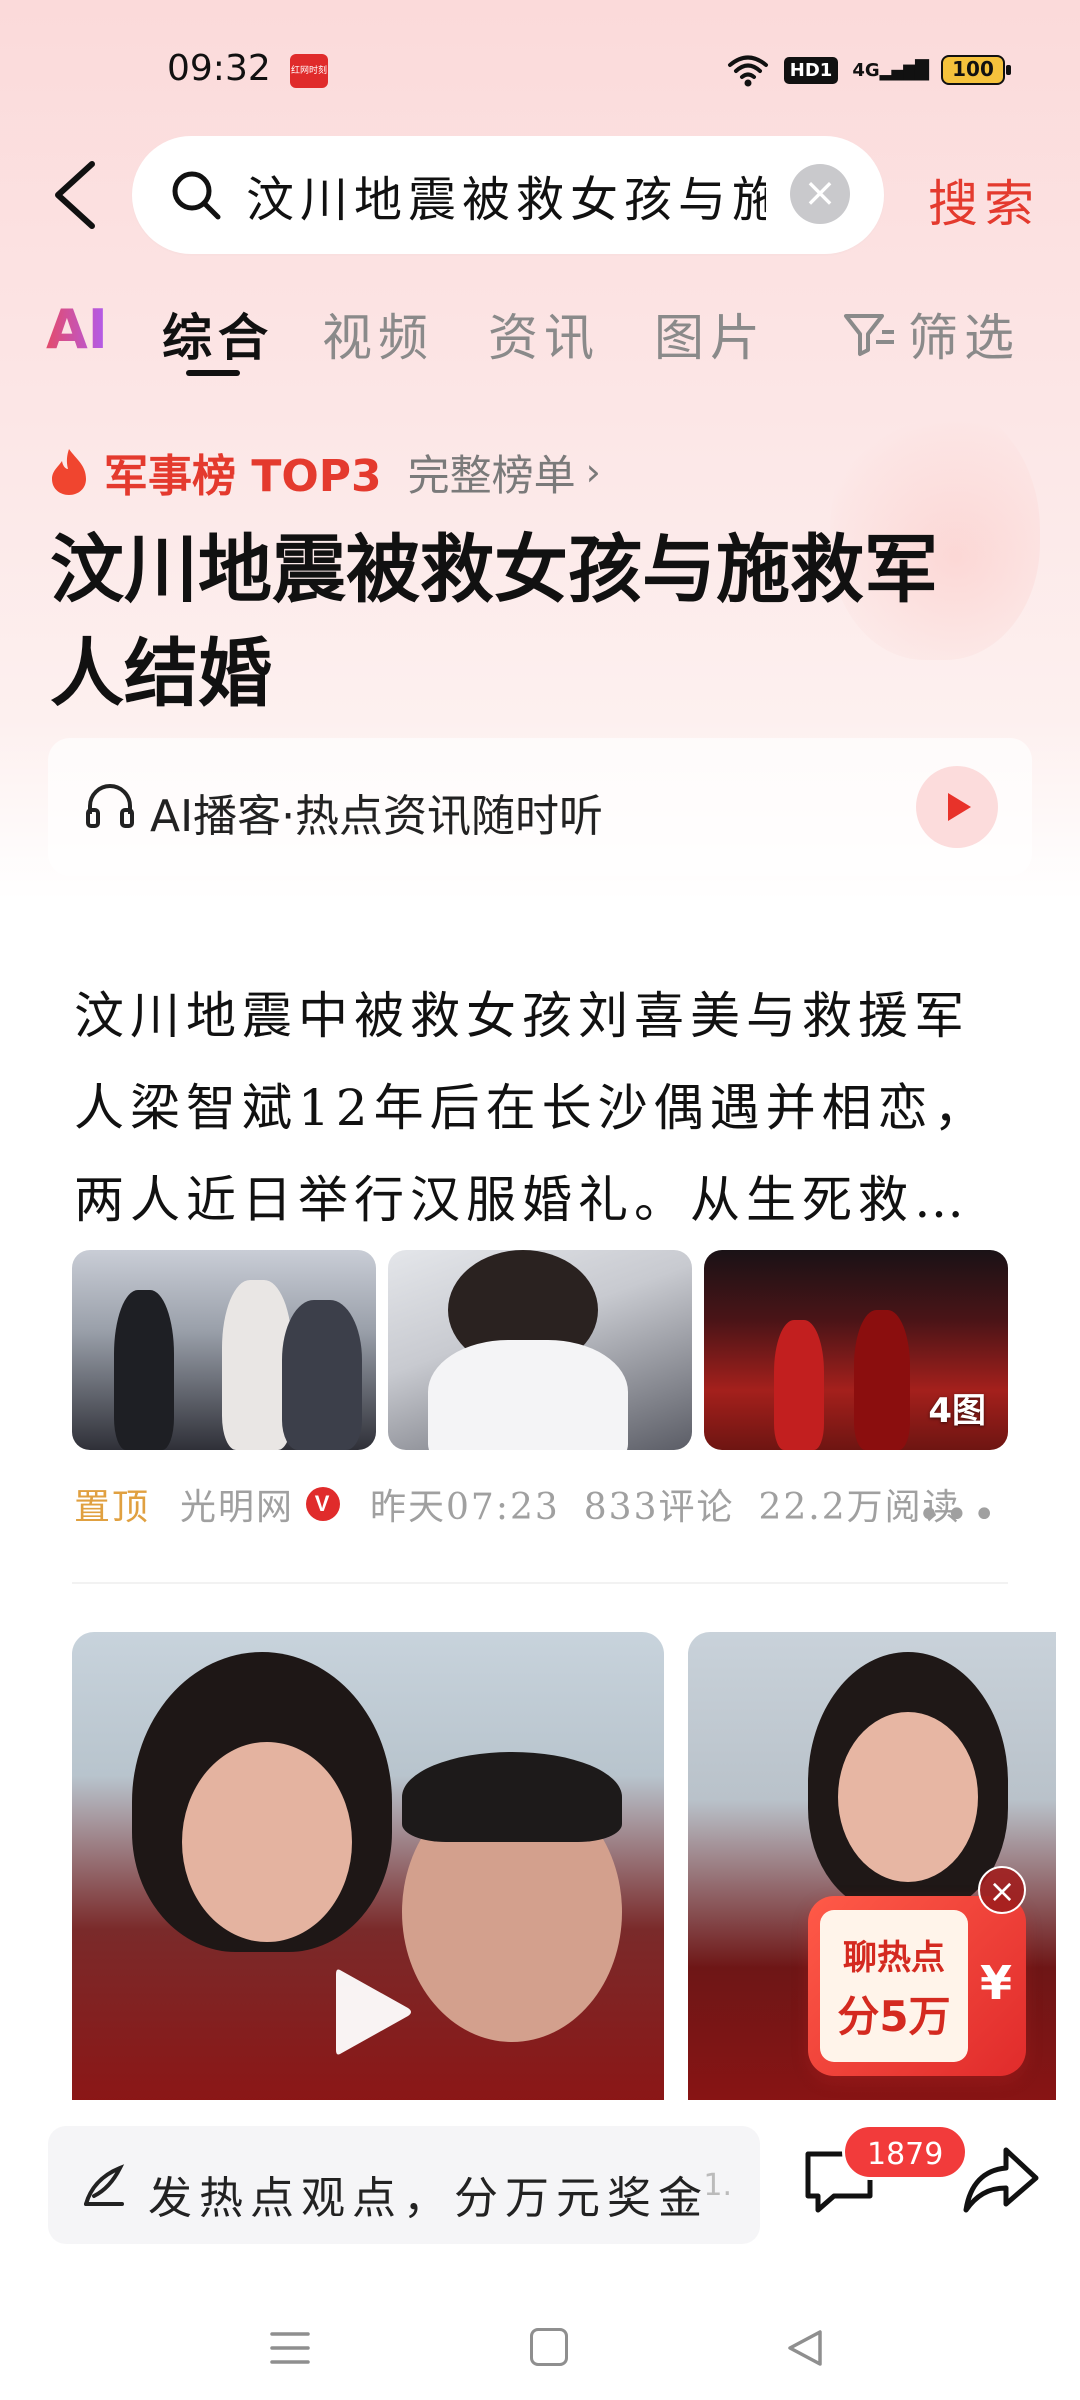 The image size is (1080, 2400). I want to click on tab-ai: AI, so click(77, 329).